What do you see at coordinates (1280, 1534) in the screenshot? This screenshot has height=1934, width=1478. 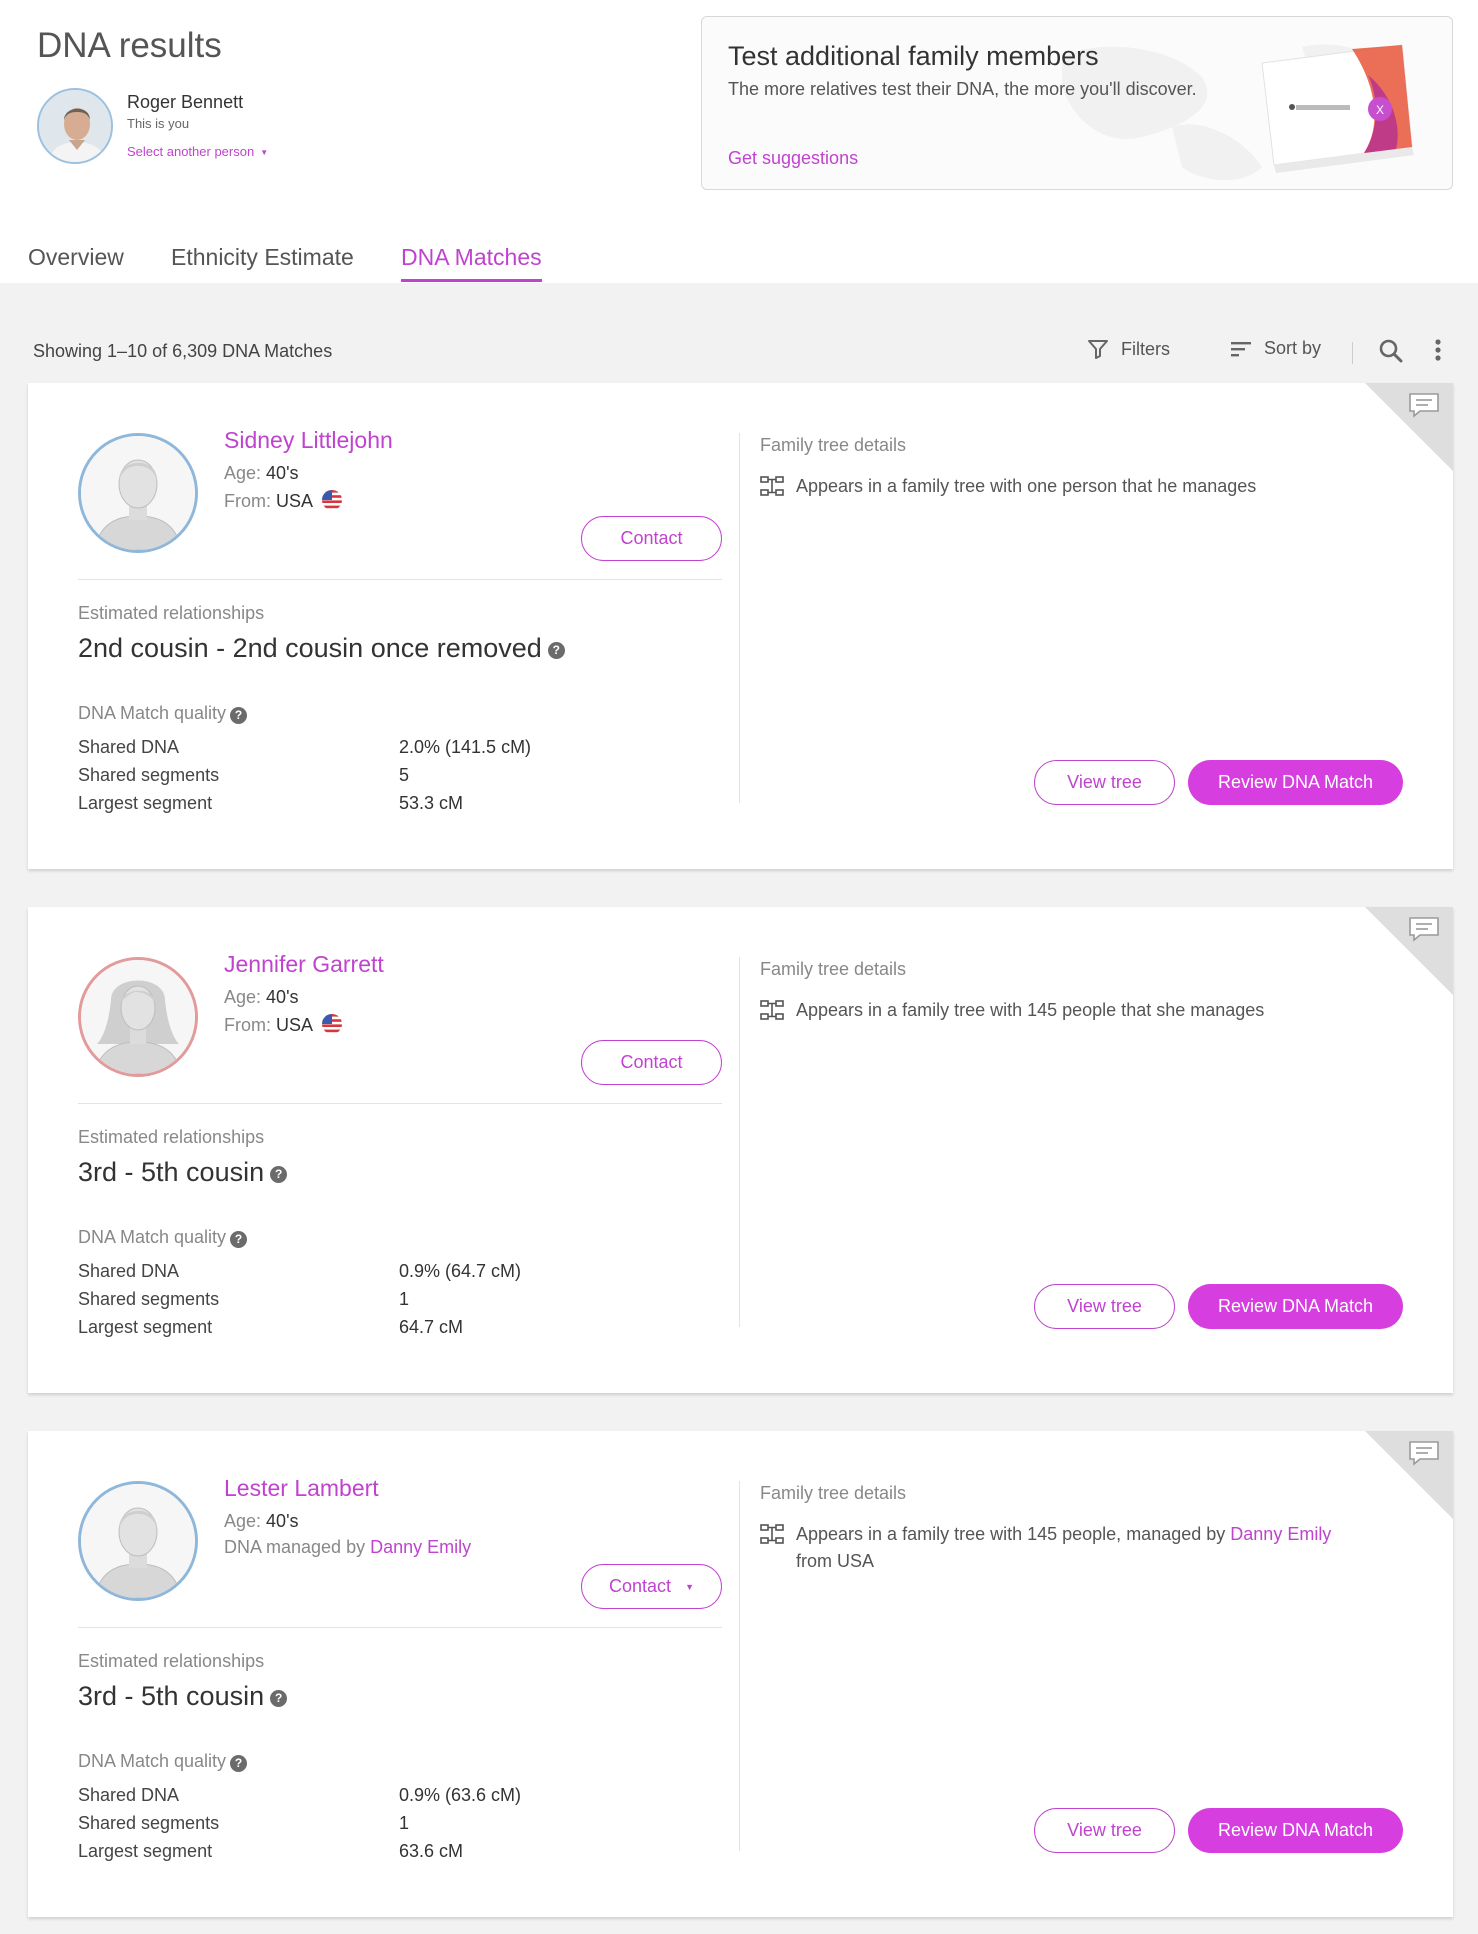 I see `tree-manager-link: Danny Emily` at bounding box center [1280, 1534].